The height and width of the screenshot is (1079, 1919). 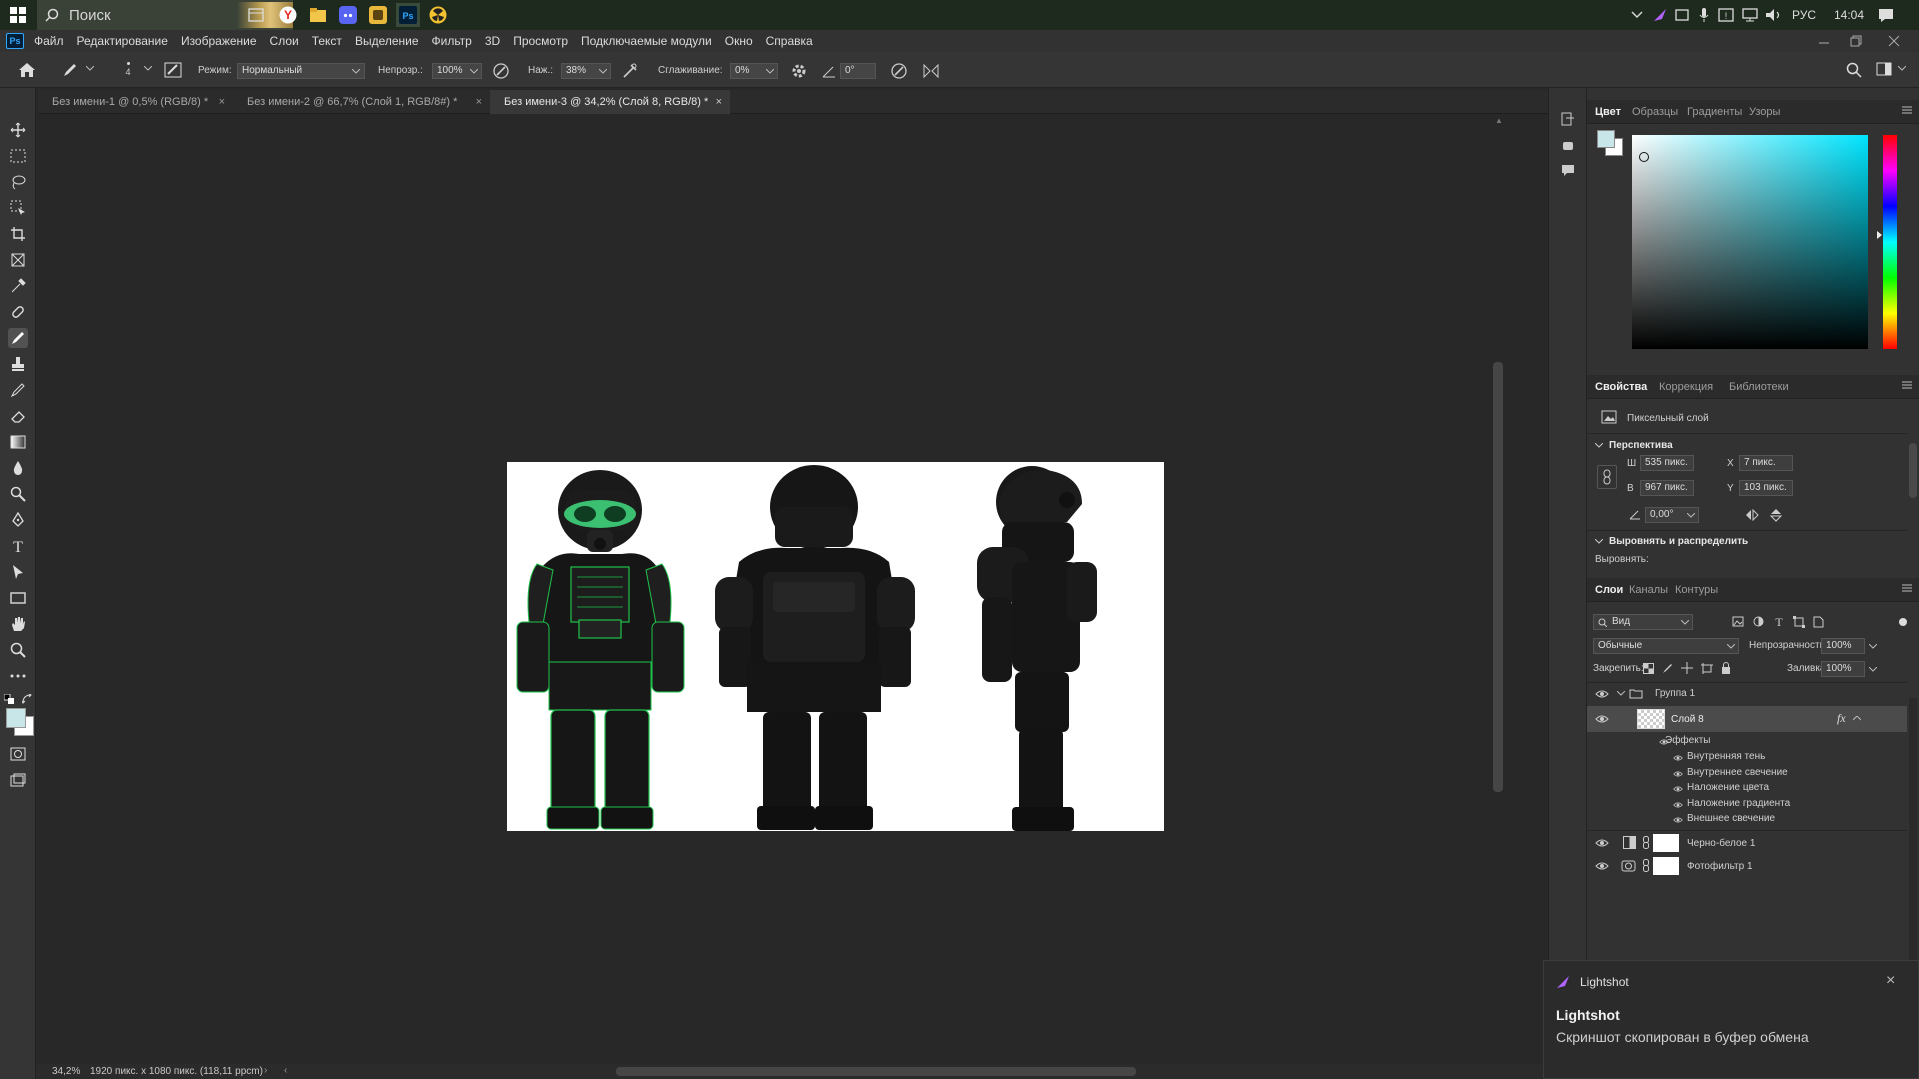 I want to click on lightshot-tray-icon, so click(x=1660, y=15).